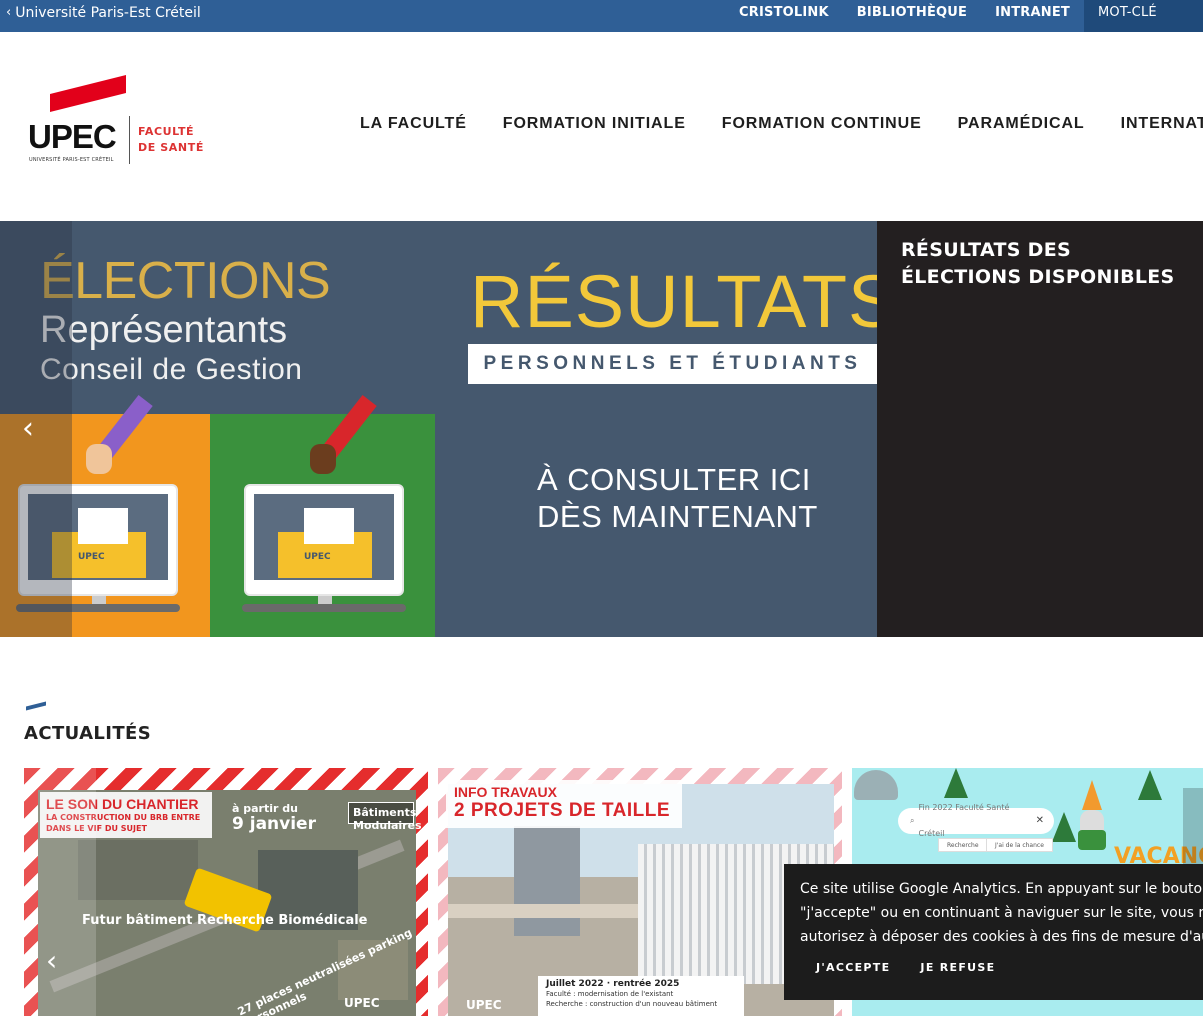  I want to click on logo-faculty: FACULTÉ DE SANTÉ, so click(171, 139).